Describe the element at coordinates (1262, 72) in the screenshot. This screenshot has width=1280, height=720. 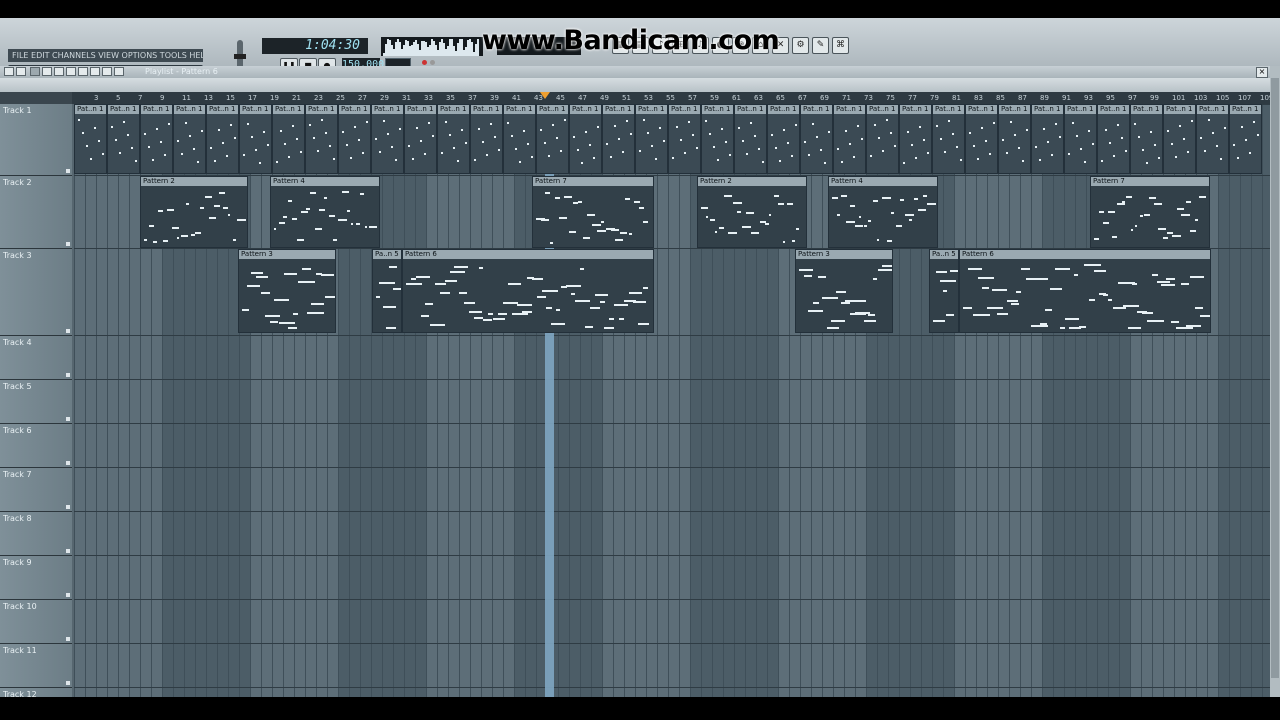
I see `close-icon: ×` at that location.